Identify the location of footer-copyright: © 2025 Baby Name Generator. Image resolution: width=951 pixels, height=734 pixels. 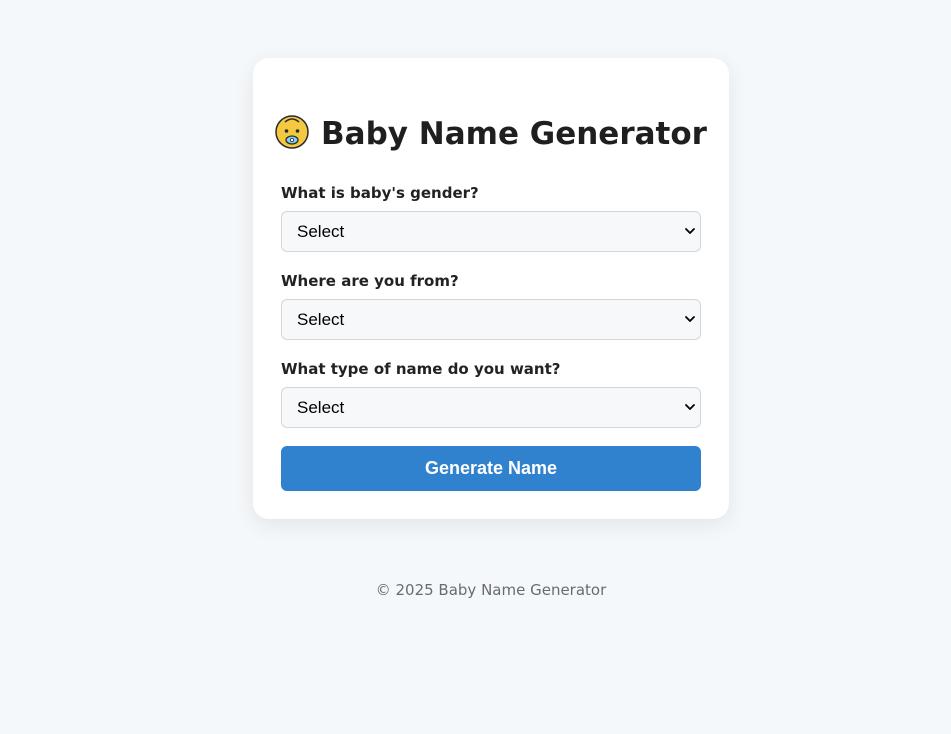
(491, 590).